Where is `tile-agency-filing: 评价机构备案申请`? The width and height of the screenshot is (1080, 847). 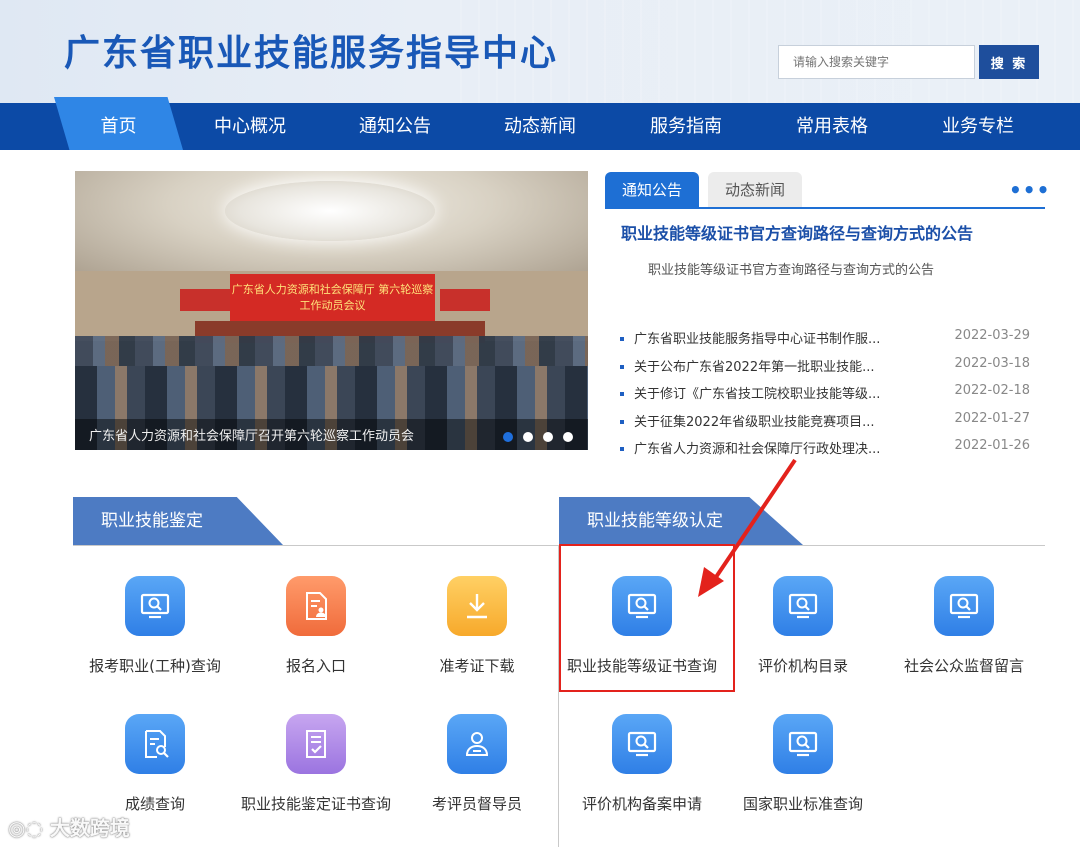
tile-agency-filing: 评价机构备案申请 is located at coordinates (642, 766).